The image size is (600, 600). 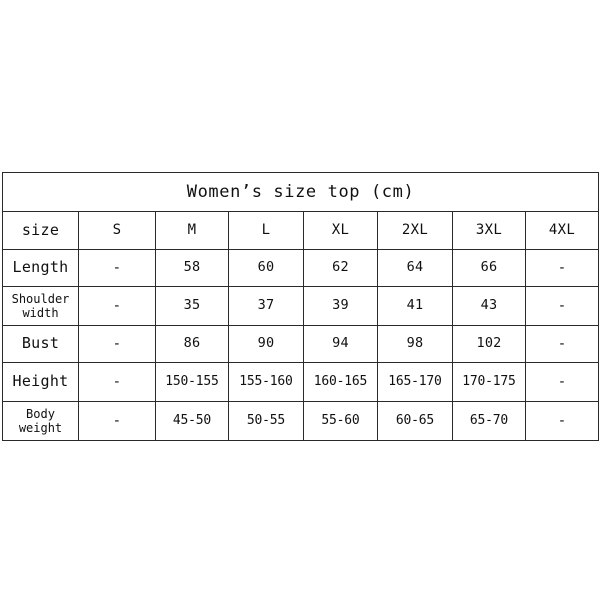 What do you see at coordinates (266, 421) in the screenshot?
I see `cell-weight-l: 50-55` at bounding box center [266, 421].